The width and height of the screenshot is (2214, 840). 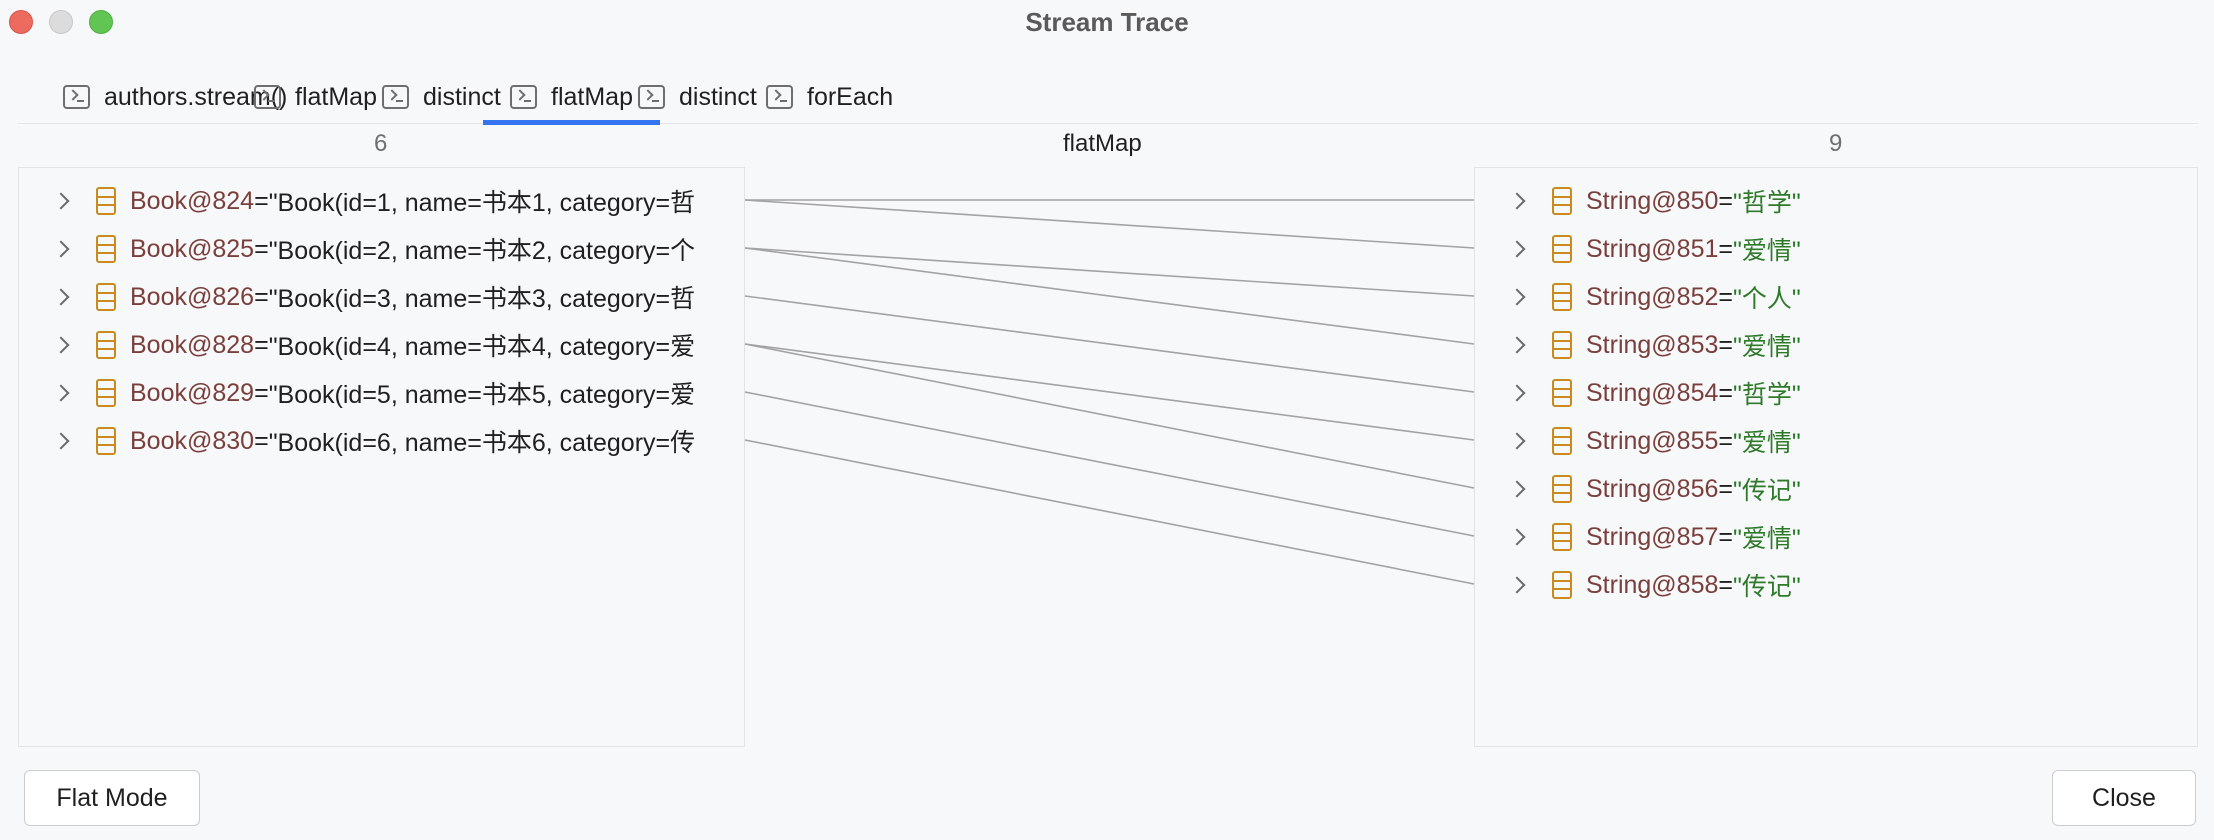 I want to click on list-item: String@855 = "爱情", so click(x=1654, y=441).